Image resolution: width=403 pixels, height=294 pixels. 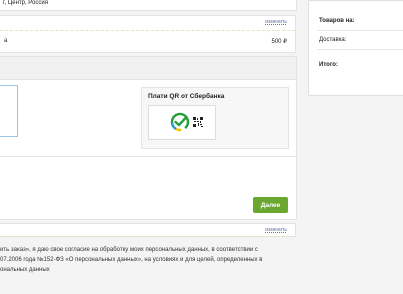 What do you see at coordinates (148, 34) in the screenshot?
I see `delivery-panel: изменить а 500 ₽` at bounding box center [148, 34].